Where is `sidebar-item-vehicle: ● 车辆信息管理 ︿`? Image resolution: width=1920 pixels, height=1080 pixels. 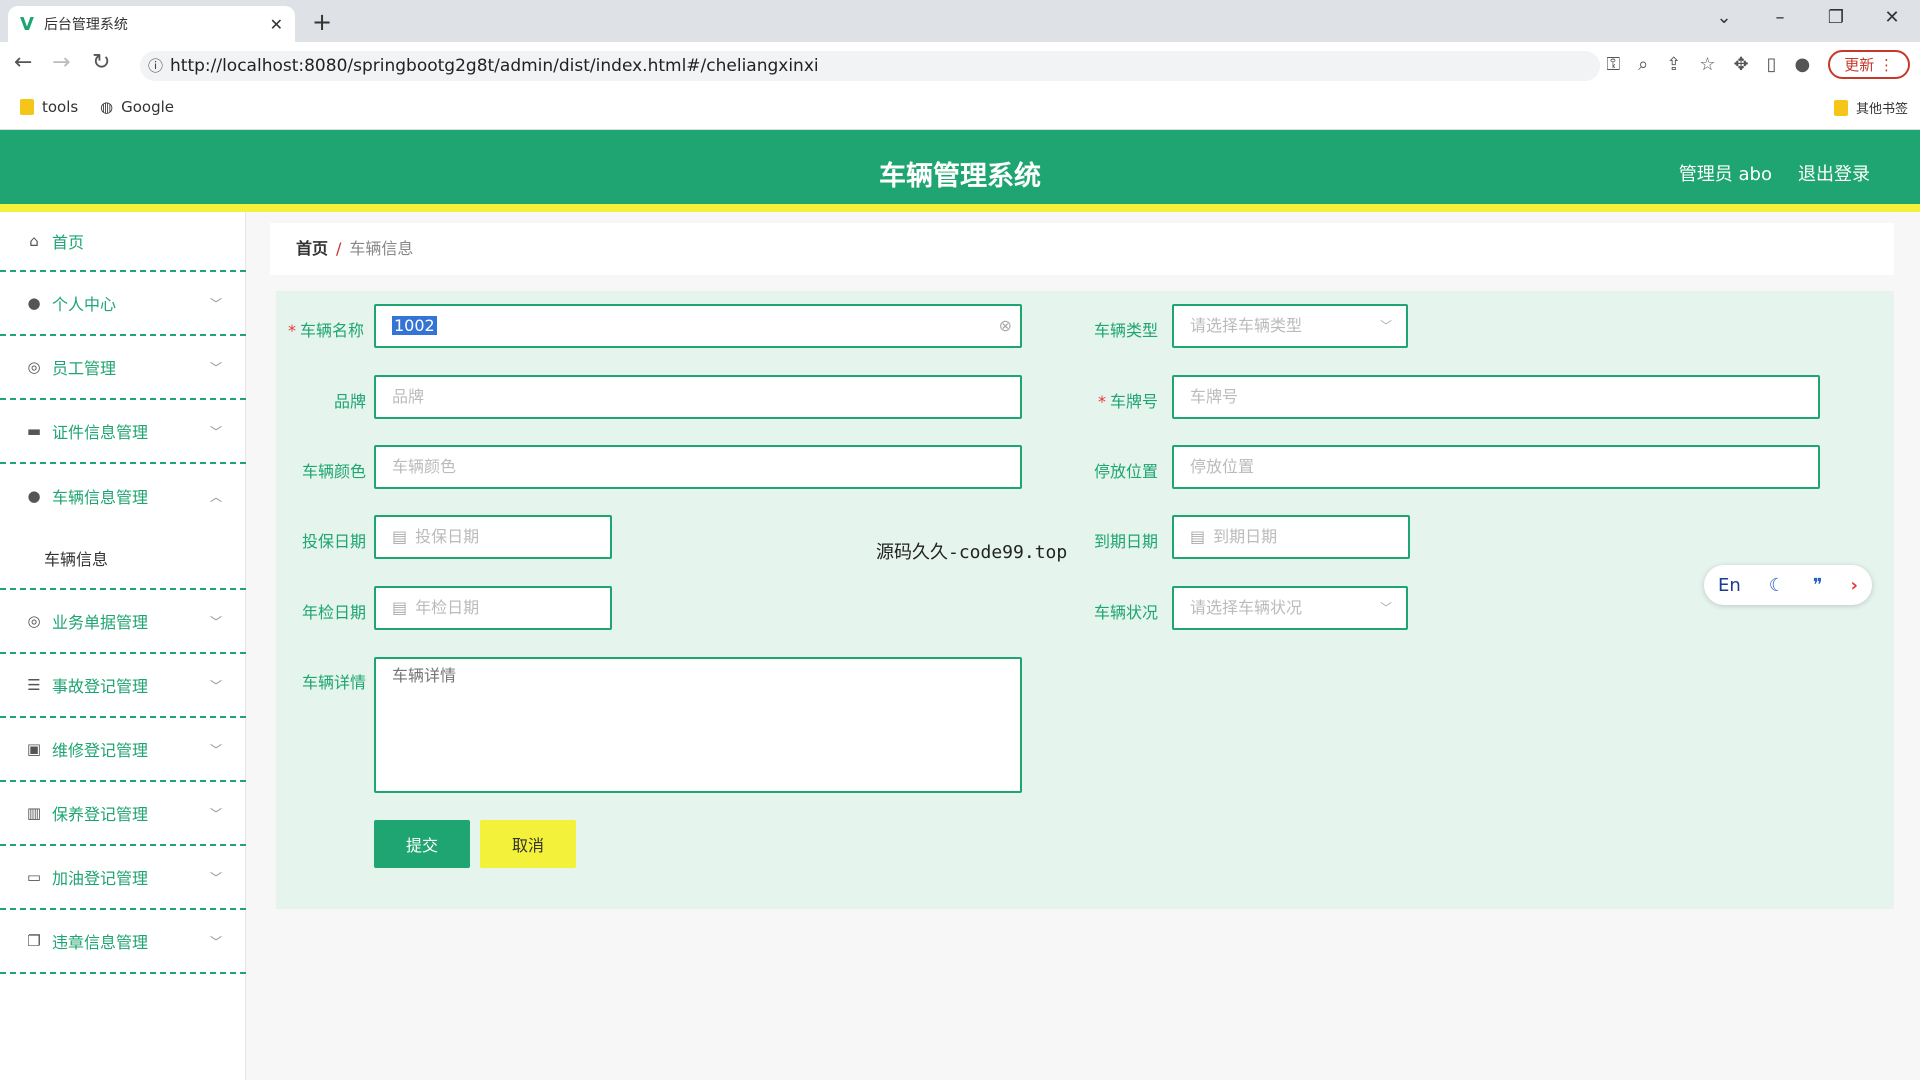
sidebar-item-vehicle: ● 车辆信息管理 ︿ is located at coordinates (123, 496).